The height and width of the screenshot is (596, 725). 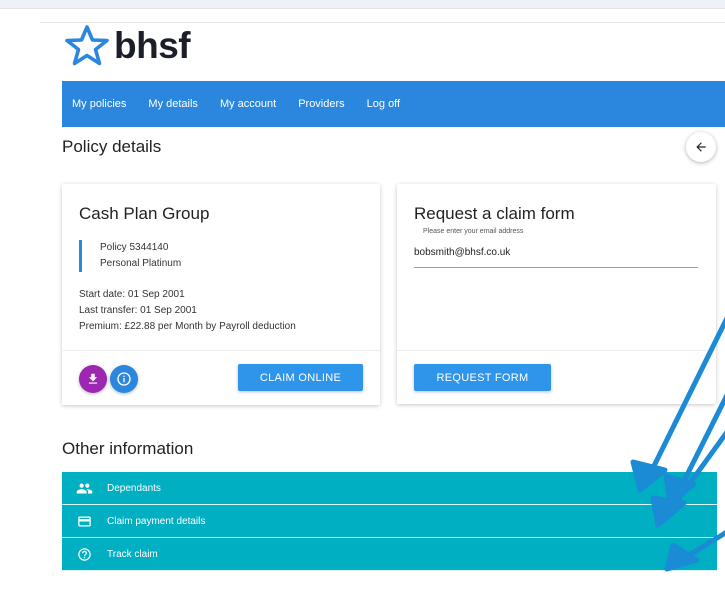 I want to click on accordion-claim-payment-details: Claim payment details, so click(x=389, y=521).